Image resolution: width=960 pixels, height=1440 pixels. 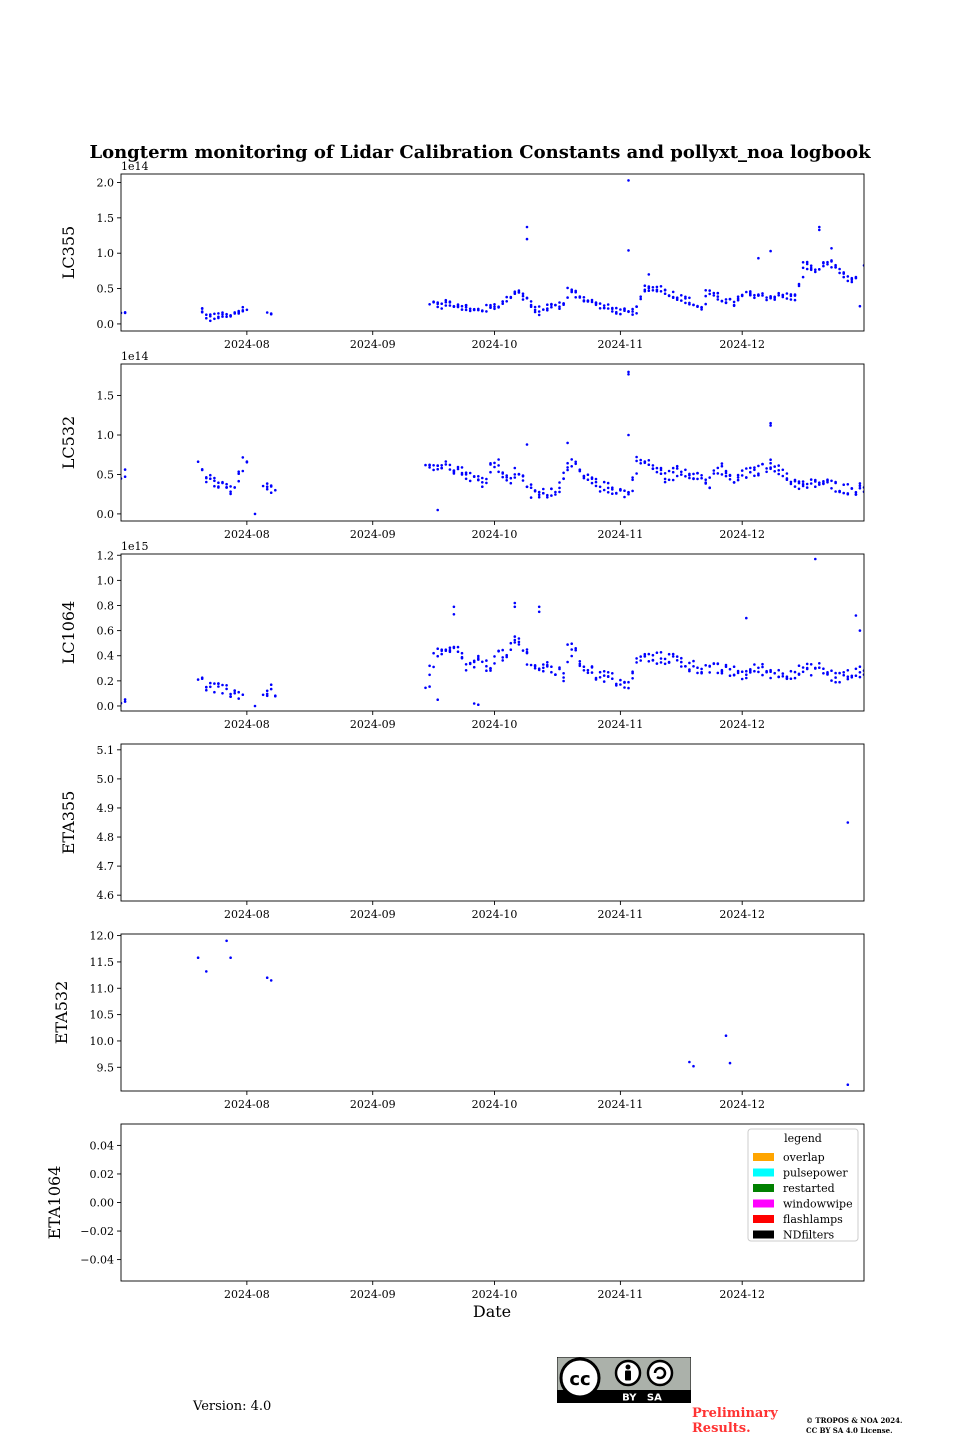 What do you see at coordinates (809, 1188) in the screenshot?
I see `legend-label-restarted: restarted` at bounding box center [809, 1188].